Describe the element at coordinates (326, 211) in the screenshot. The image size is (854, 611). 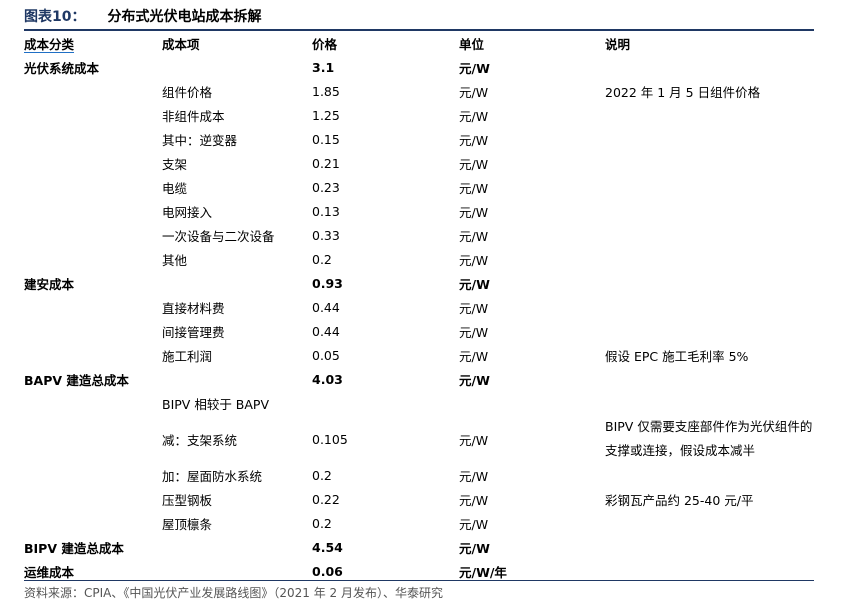
I see `price-cell: 0.13` at that location.